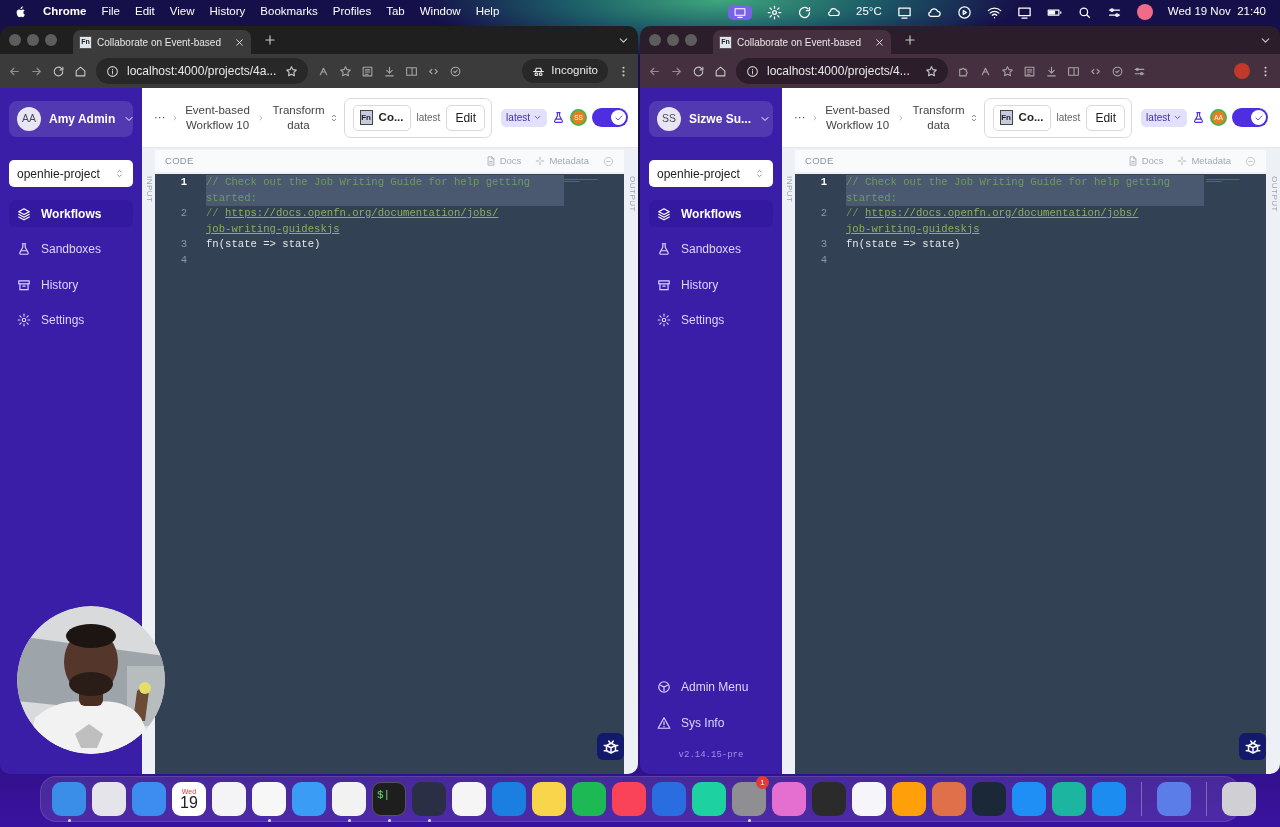 The height and width of the screenshot is (827, 1280). What do you see at coordinates (869, 12) in the screenshot?
I see `weather-text: 25°C` at bounding box center [869, 12].